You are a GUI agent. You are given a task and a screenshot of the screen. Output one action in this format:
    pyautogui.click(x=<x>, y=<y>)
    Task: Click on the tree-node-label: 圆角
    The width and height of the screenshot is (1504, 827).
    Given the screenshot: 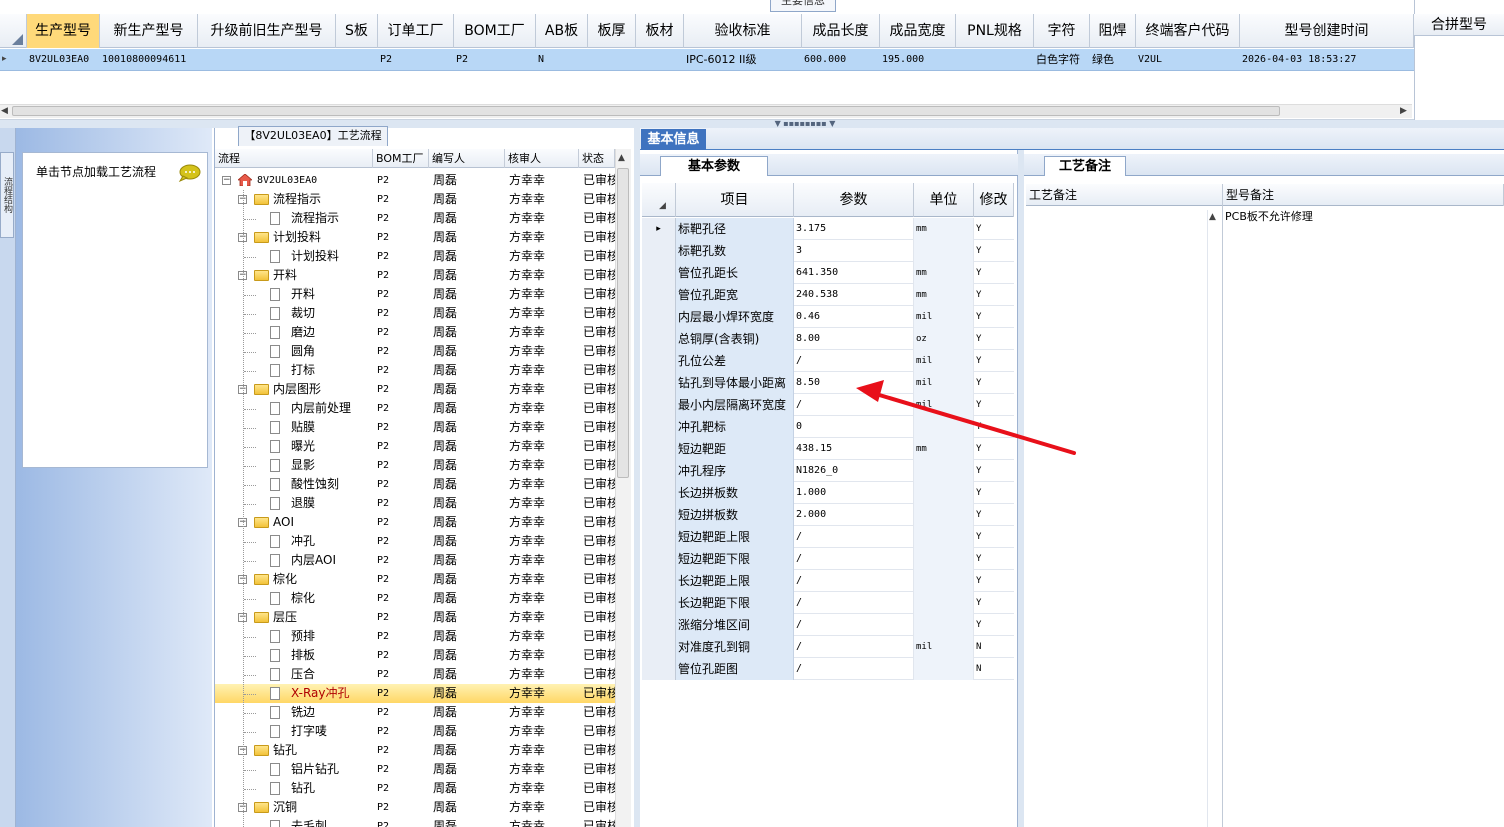 What is the action you would take?
    pyautogui.click(x=333, y=351)
    